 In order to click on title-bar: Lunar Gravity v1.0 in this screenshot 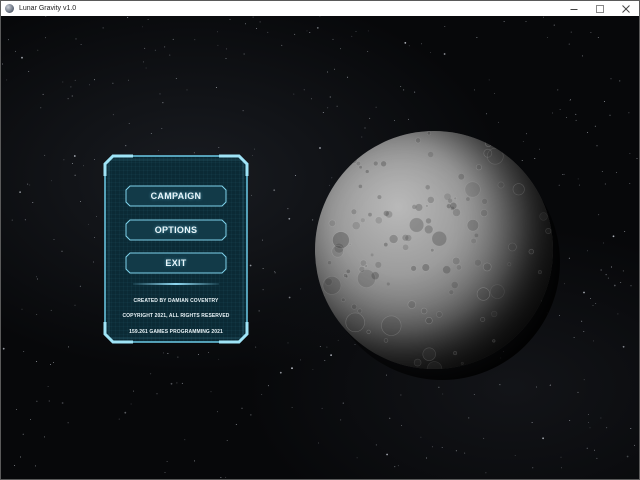, I will do `click(320, 8)`.